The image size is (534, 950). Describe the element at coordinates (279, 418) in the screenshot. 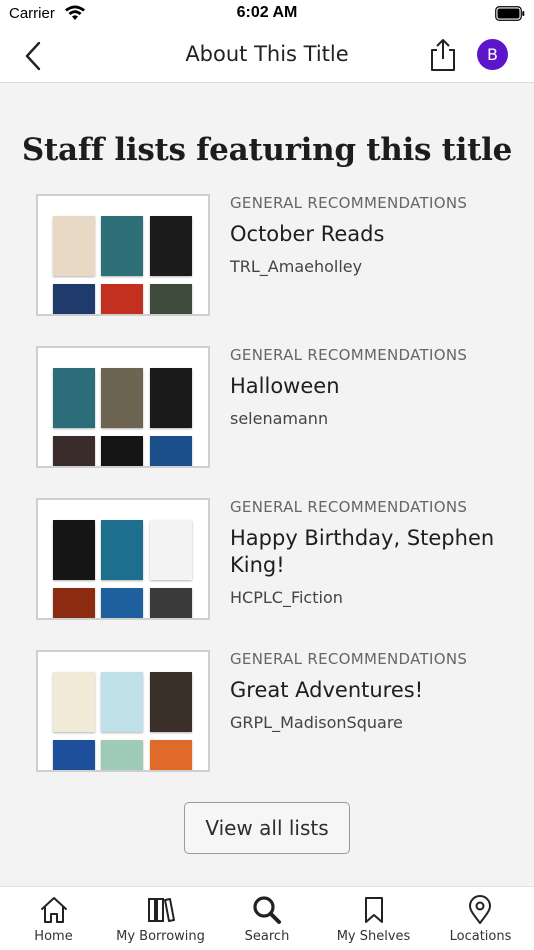

I see `list-author: selenamann` at that location.